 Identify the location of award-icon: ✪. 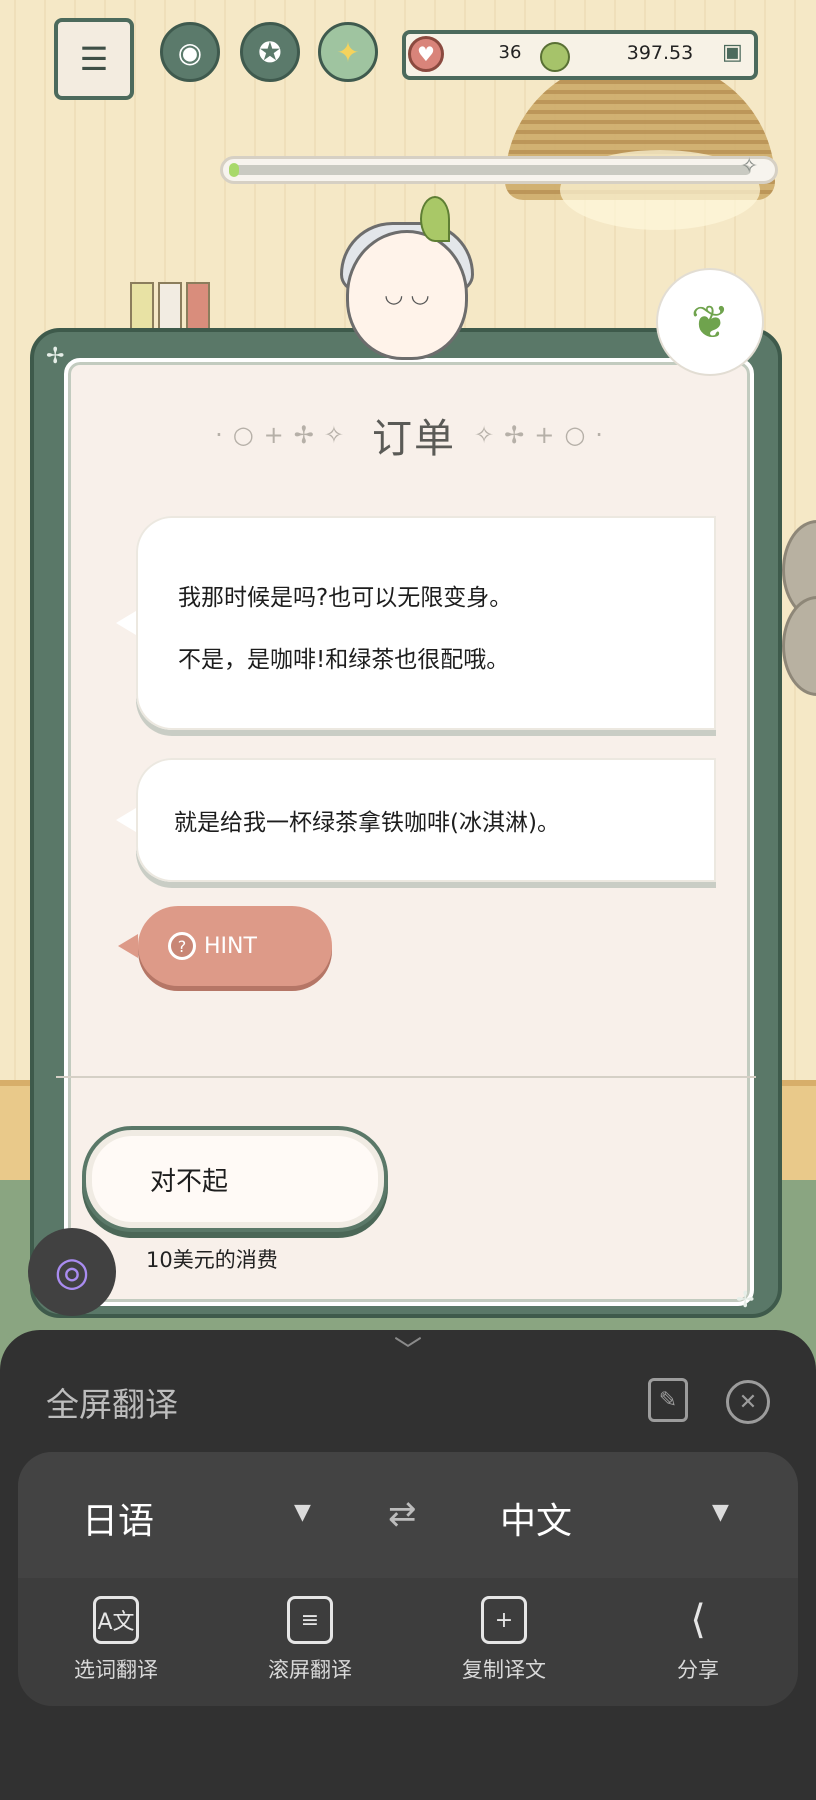
(270, 52).